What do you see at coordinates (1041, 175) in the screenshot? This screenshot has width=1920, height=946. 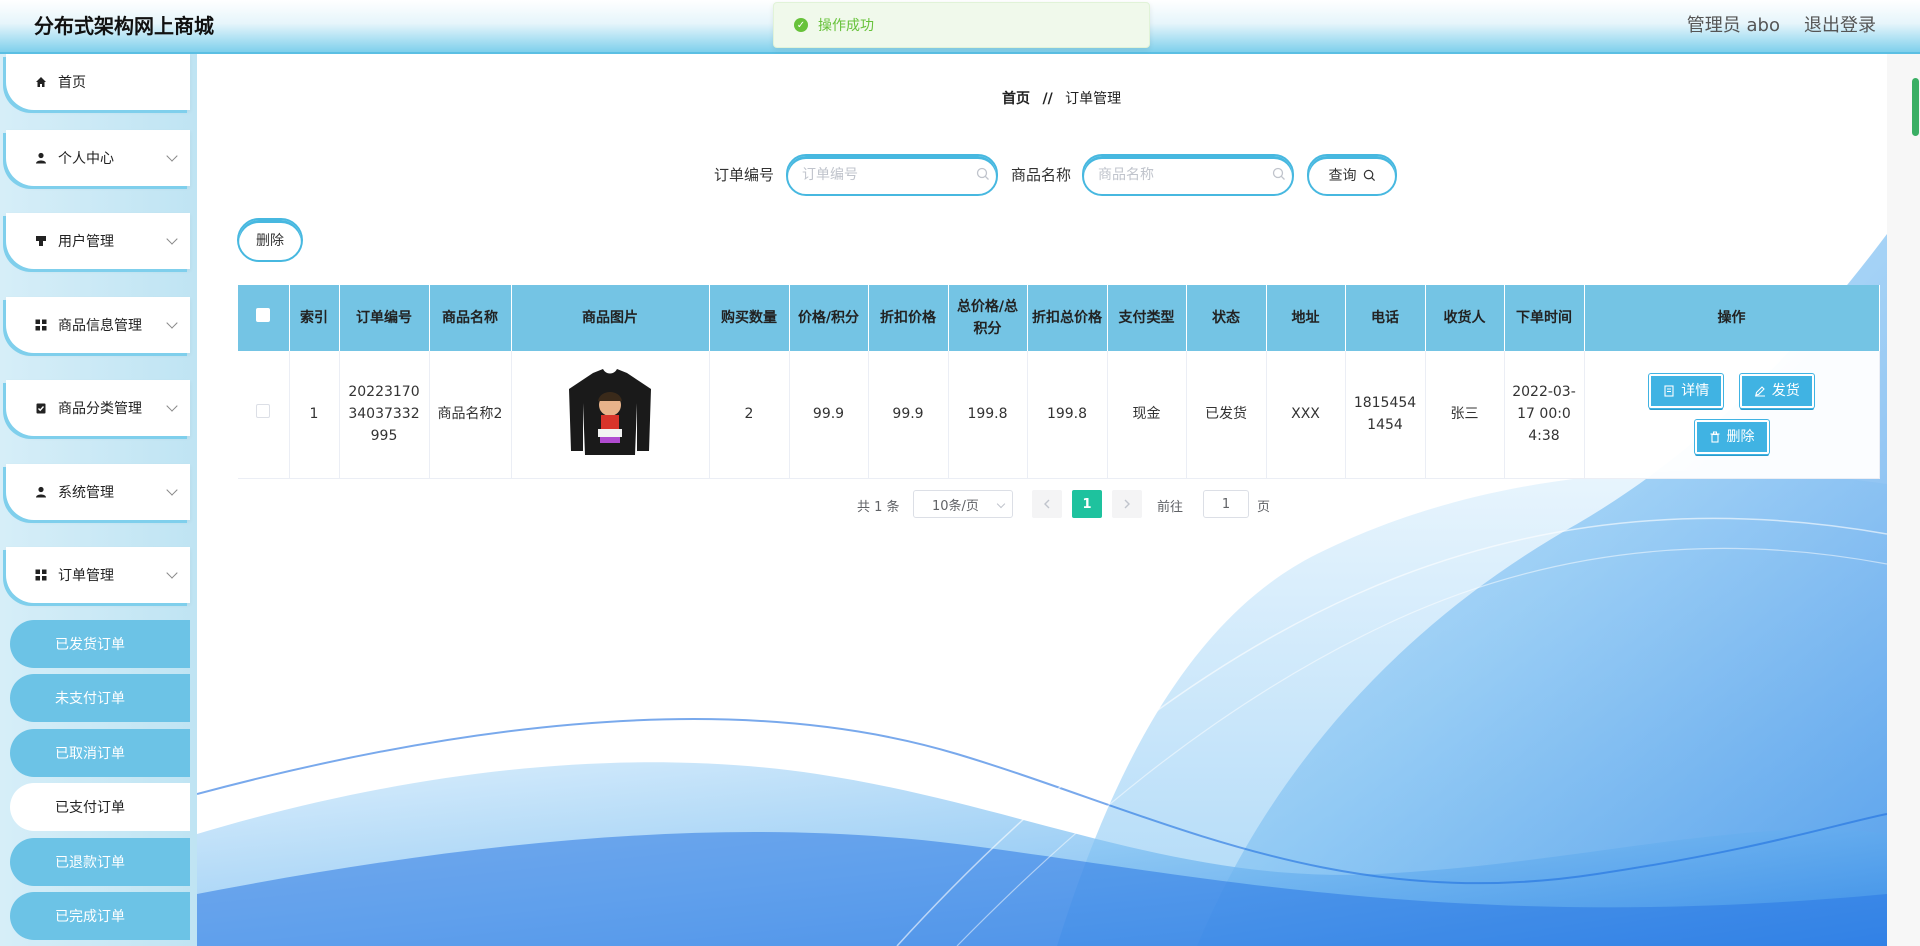 I see `product-name-label: 商品名称` at bounding box center [1041, 175].